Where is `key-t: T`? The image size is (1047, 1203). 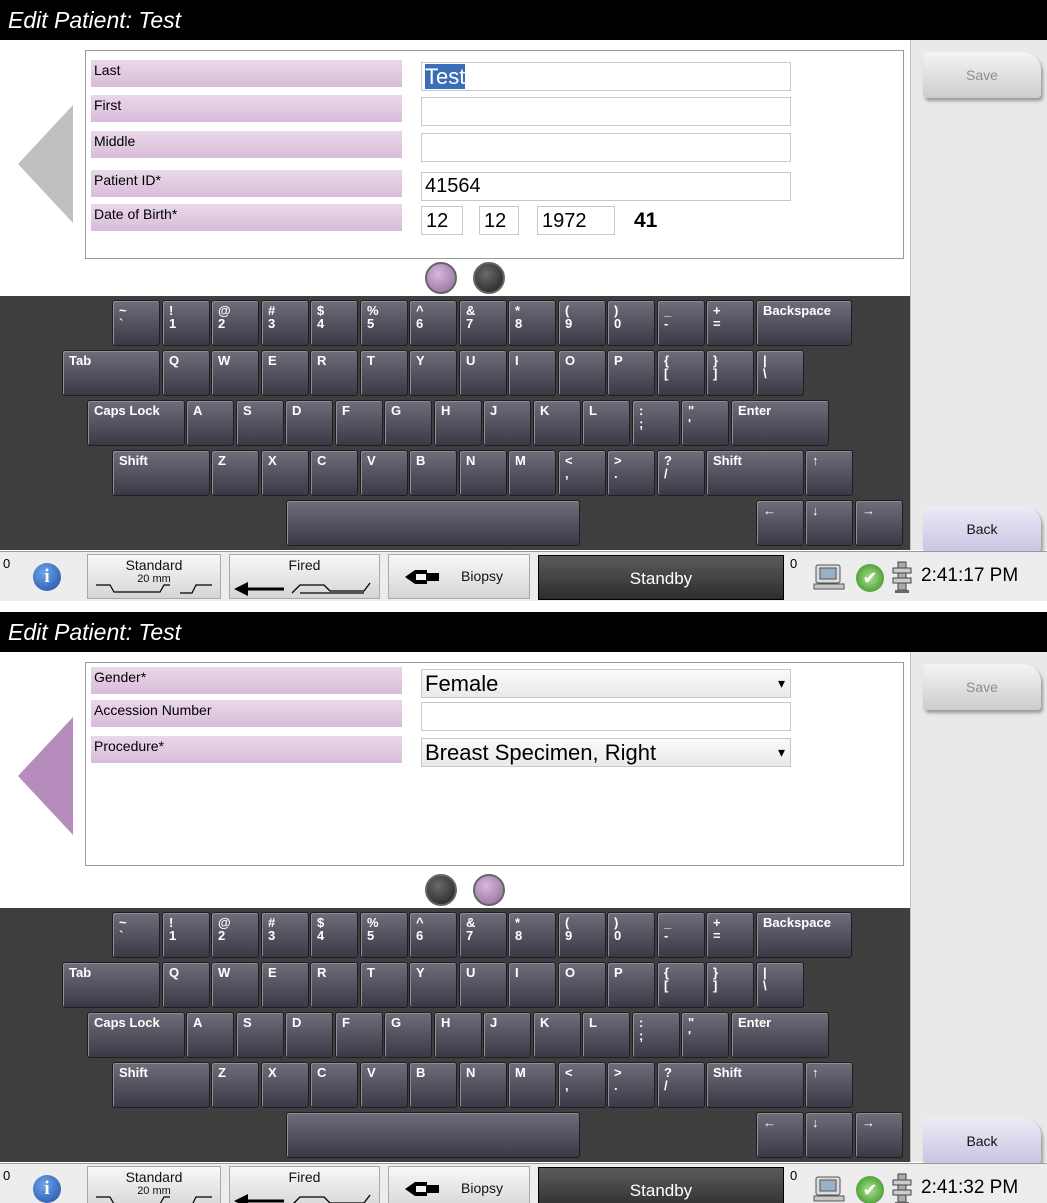
key-t: T is located at coordinates (384, 373).